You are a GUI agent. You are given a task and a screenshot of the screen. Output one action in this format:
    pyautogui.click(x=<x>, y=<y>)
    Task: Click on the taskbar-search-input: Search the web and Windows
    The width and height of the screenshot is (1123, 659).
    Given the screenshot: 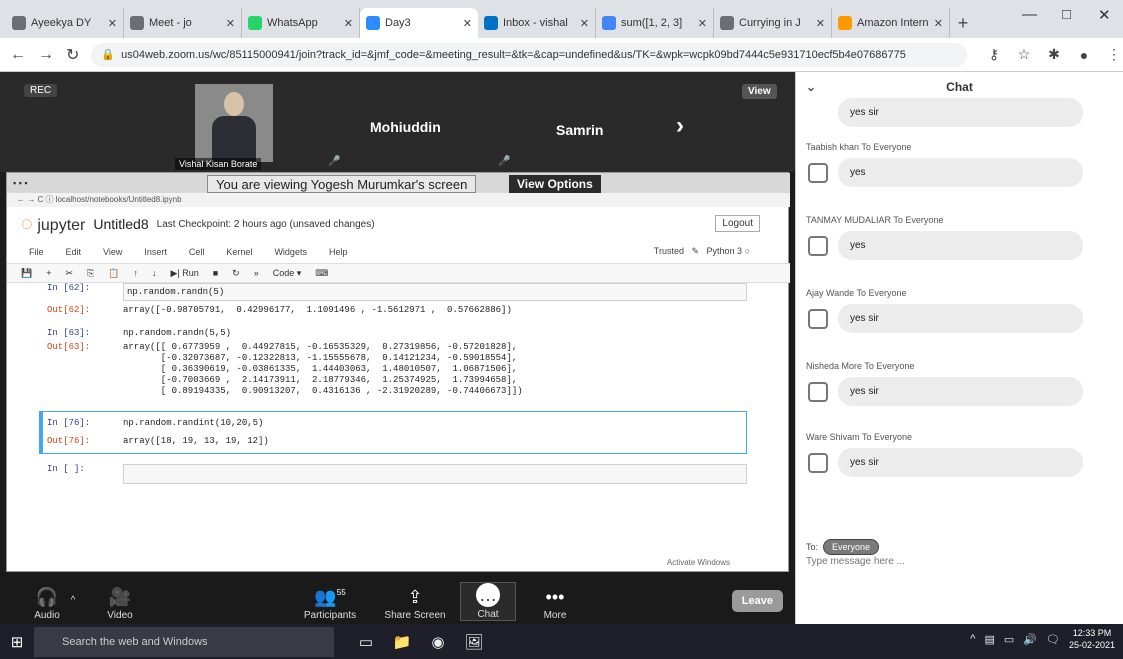 What is the action you would take?
    pyautogui.click(x=184, y=641)
    